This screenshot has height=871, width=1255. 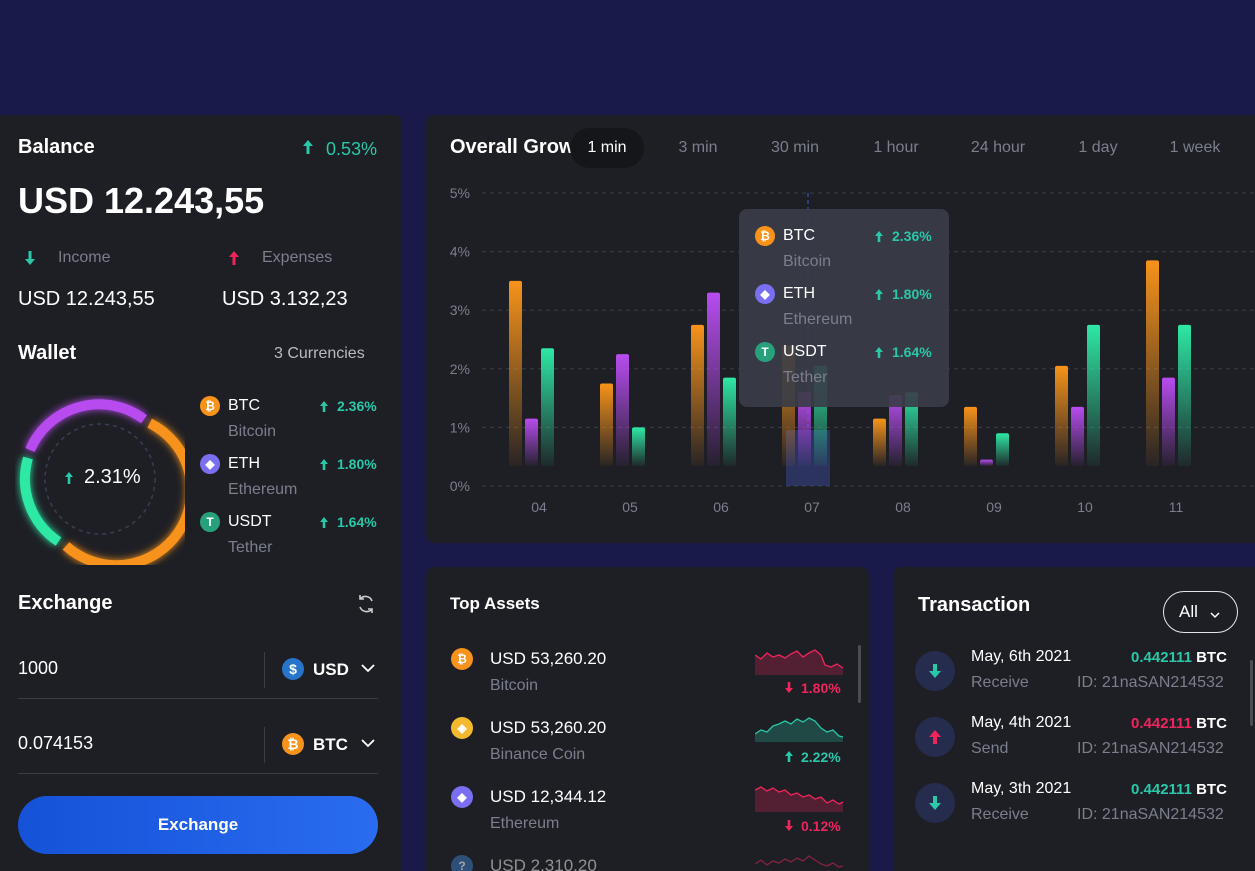 I want to click on exchange-title: Exchange, so click(x=65, y=603).